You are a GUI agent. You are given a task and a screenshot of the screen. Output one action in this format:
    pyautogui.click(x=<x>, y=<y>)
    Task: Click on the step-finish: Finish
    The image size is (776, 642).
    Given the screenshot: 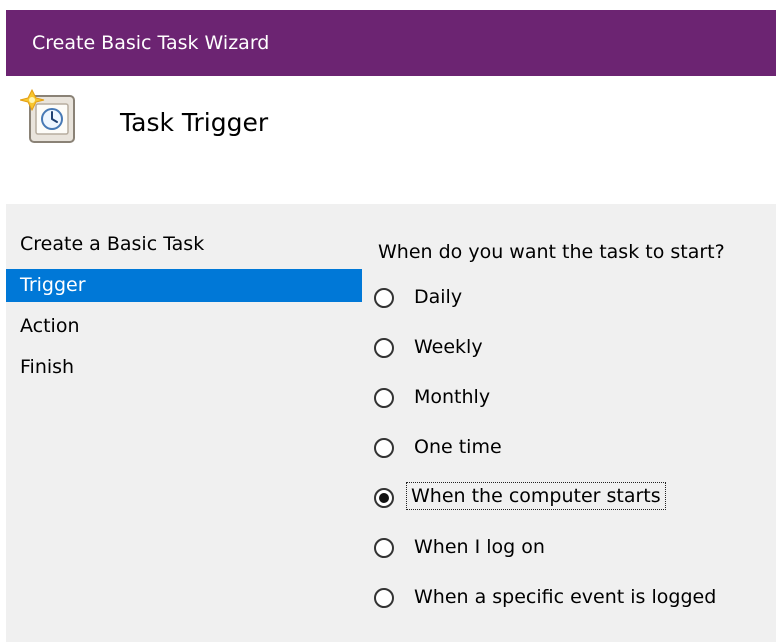 What is the action you would take?
    pyautogui.click(x=184, y=367)
    